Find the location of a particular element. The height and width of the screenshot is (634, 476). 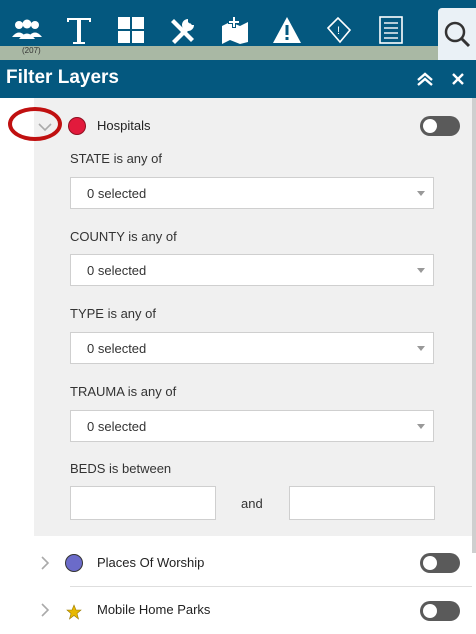

filter-label-type: TYPE is any of is located at coordinates (113, 313).